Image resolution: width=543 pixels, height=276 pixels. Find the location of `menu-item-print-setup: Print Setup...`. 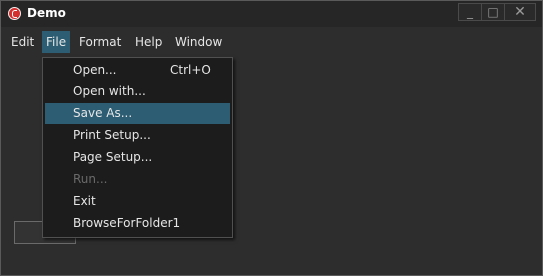

menu-item-print-setup: Print Setup... is located at coordinates (137, 135).